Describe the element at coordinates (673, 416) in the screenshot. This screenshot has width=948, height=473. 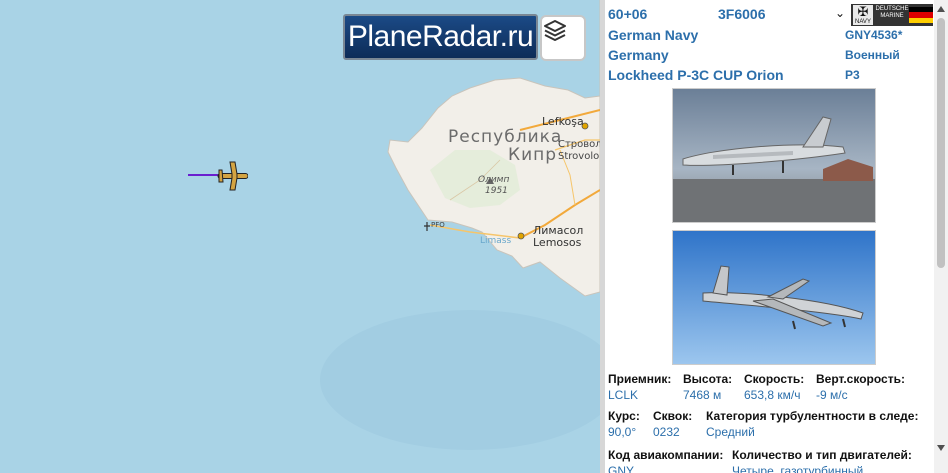
I see `squawk-label: Сквок:` at that location.